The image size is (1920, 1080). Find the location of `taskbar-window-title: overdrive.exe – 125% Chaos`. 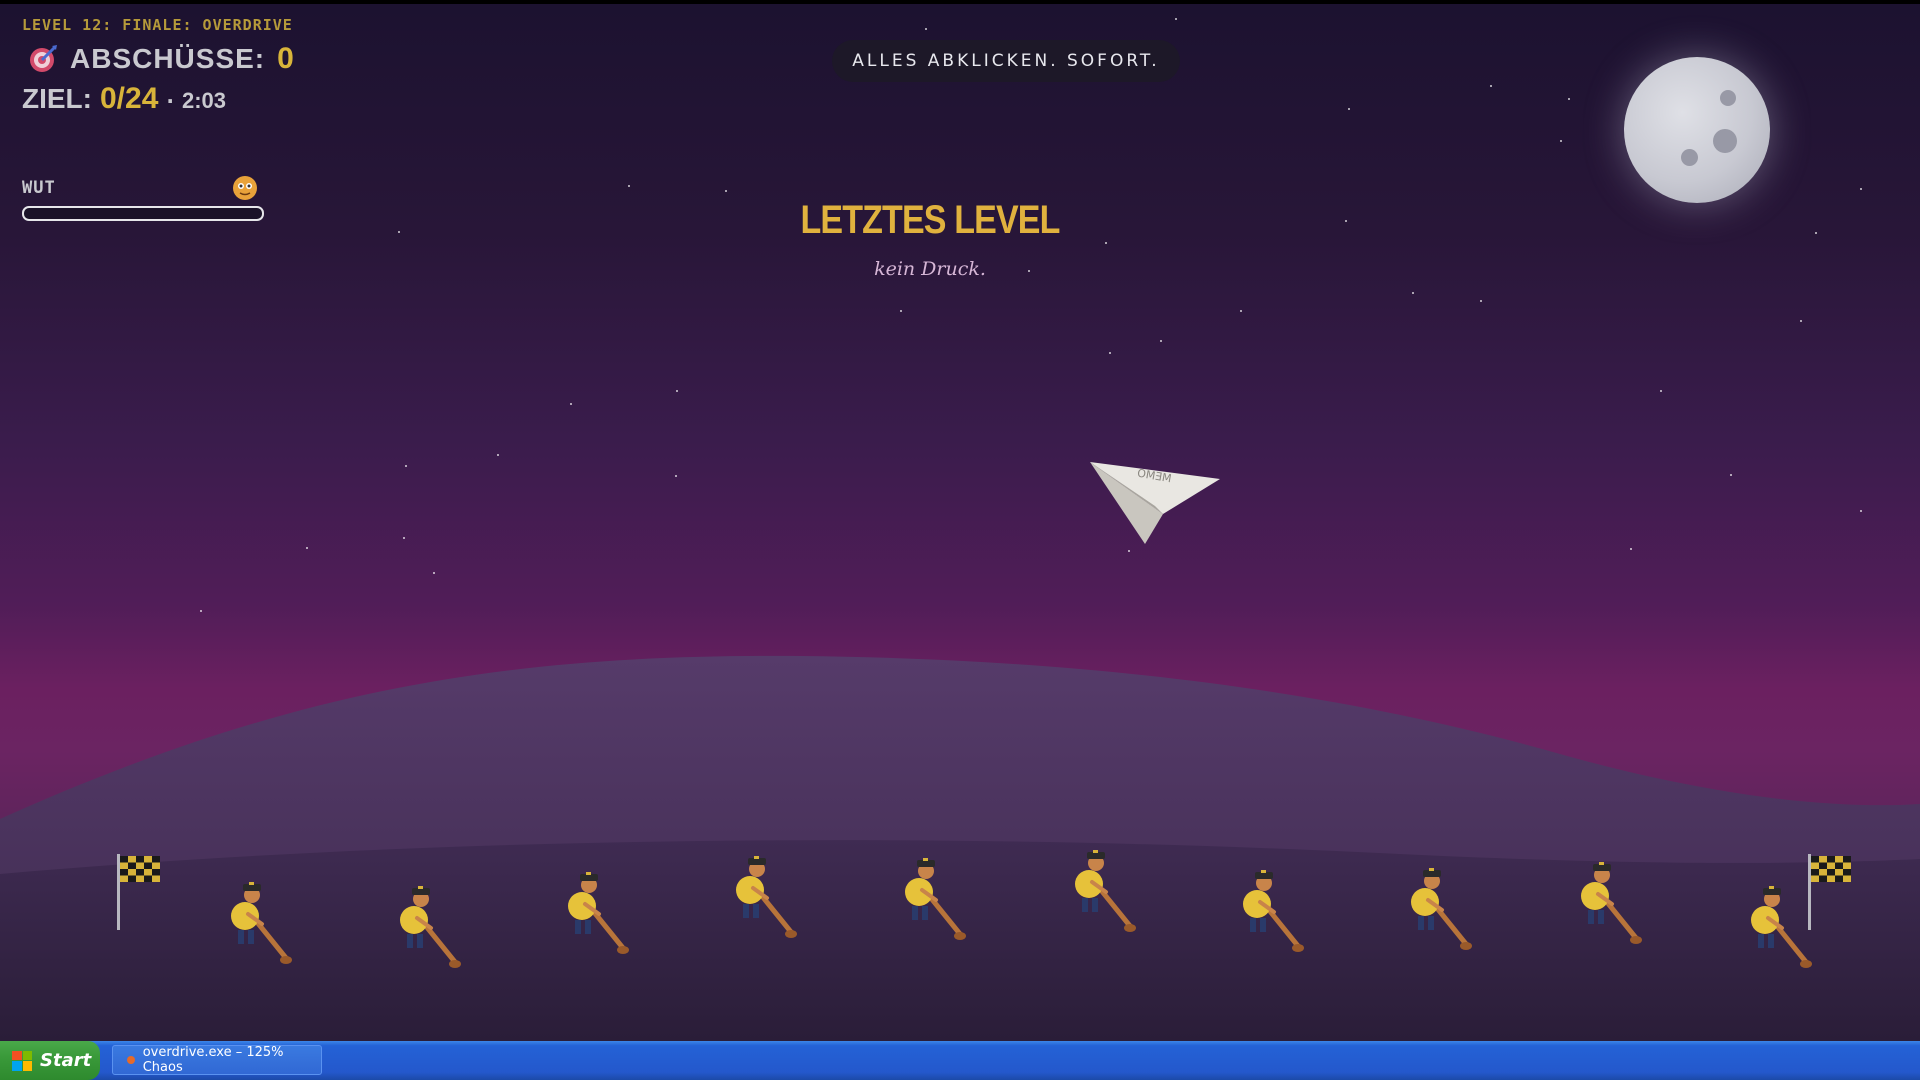

taskbar-window-title: overdrive.exe – 125% Chaos is located at coordinates (213, 1060).